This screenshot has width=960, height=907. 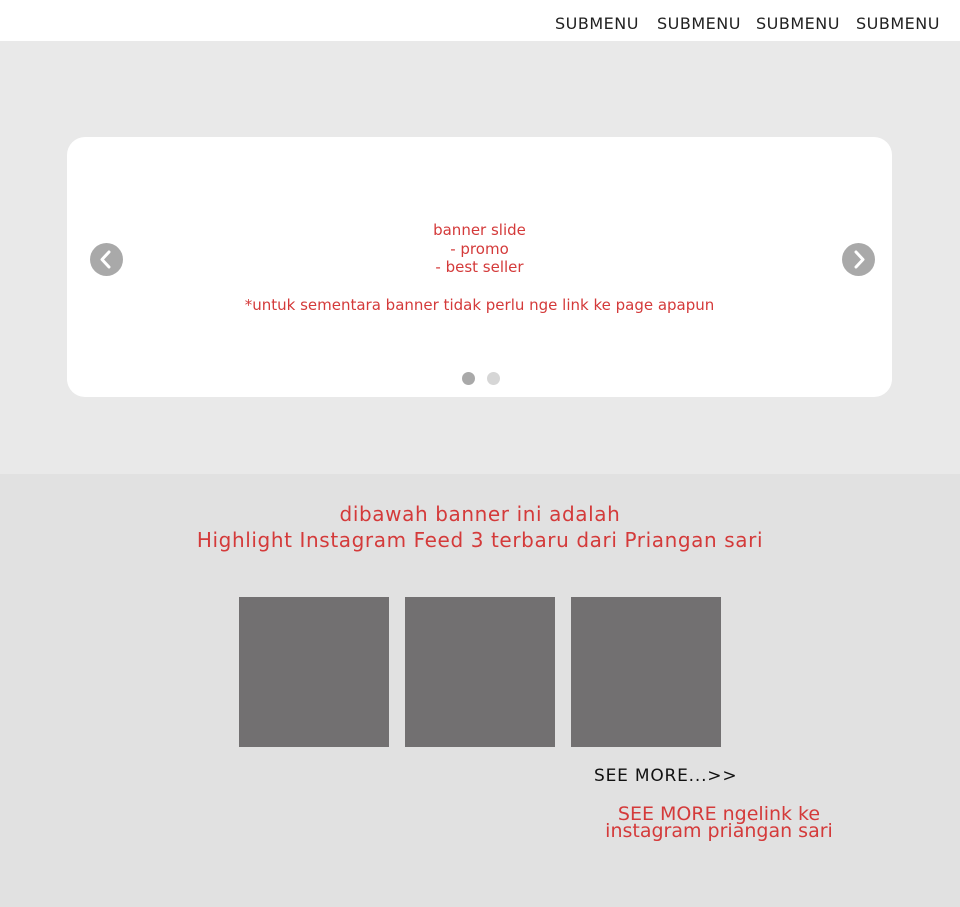 I want to click on nav-submenu-4: SUBMENU, so click(x=898, y=23).